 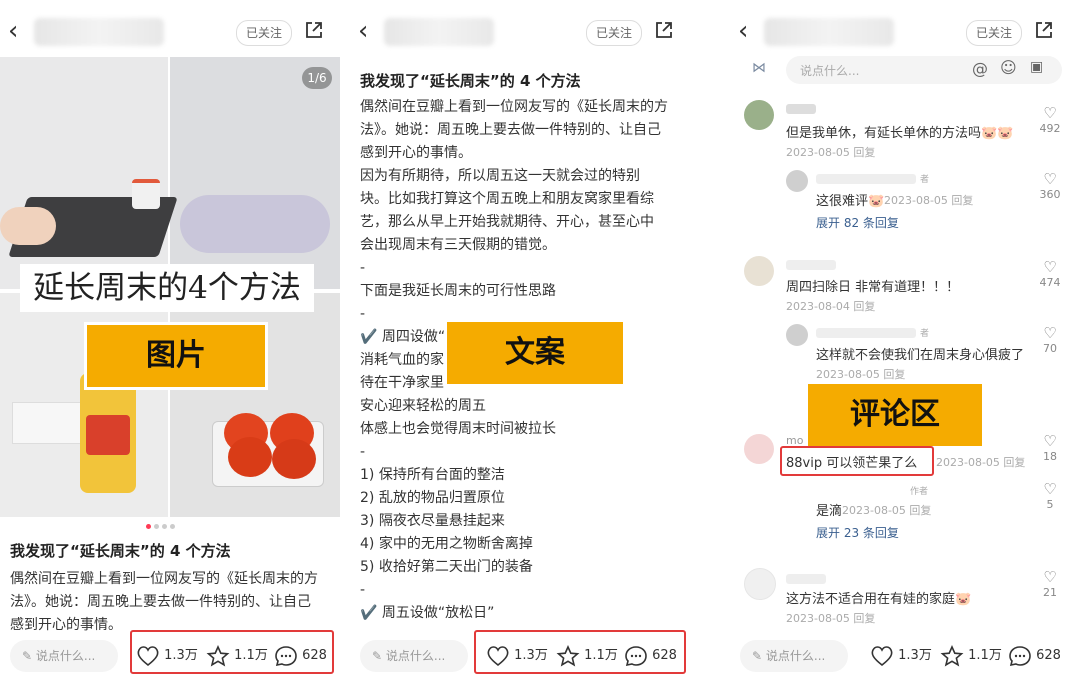 What do you see at coordinates (176, 356) in the screenshot?
I see `section-label-image: 图片` at bounding box center [176, 356].